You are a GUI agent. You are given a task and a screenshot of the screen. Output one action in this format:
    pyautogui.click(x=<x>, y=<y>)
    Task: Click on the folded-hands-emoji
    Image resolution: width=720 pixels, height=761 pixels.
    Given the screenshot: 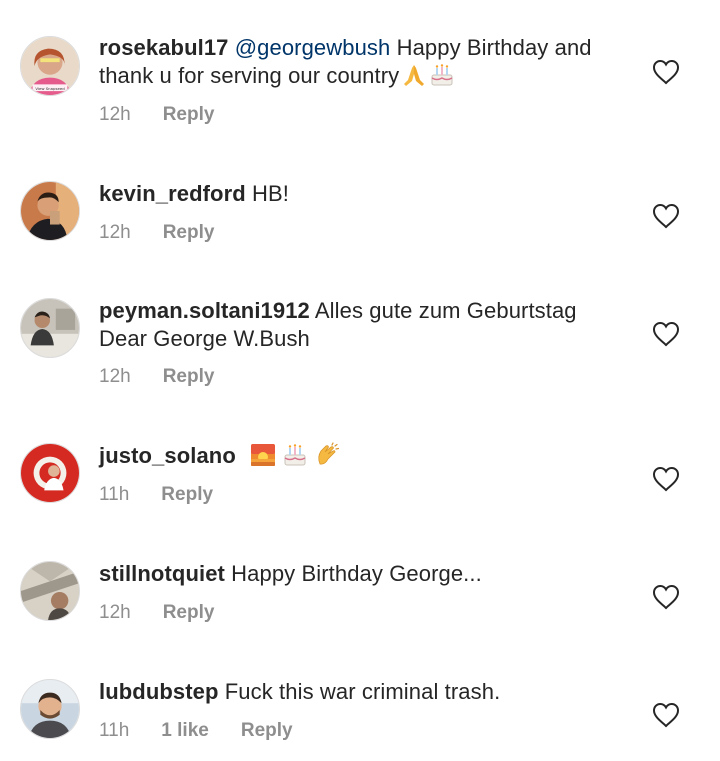 What is the action you would take?
    pyautogui.click(x=414, y=75)
    